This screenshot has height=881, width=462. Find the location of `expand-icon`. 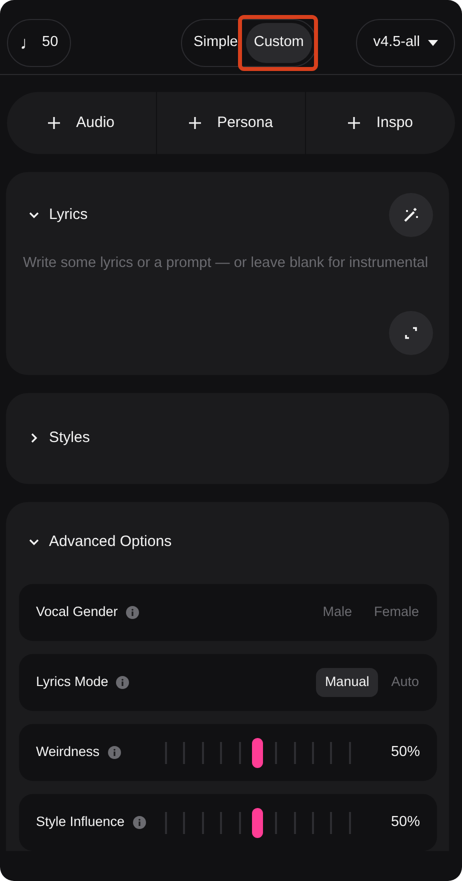

expand-icon is located at coordinates (411, 333).